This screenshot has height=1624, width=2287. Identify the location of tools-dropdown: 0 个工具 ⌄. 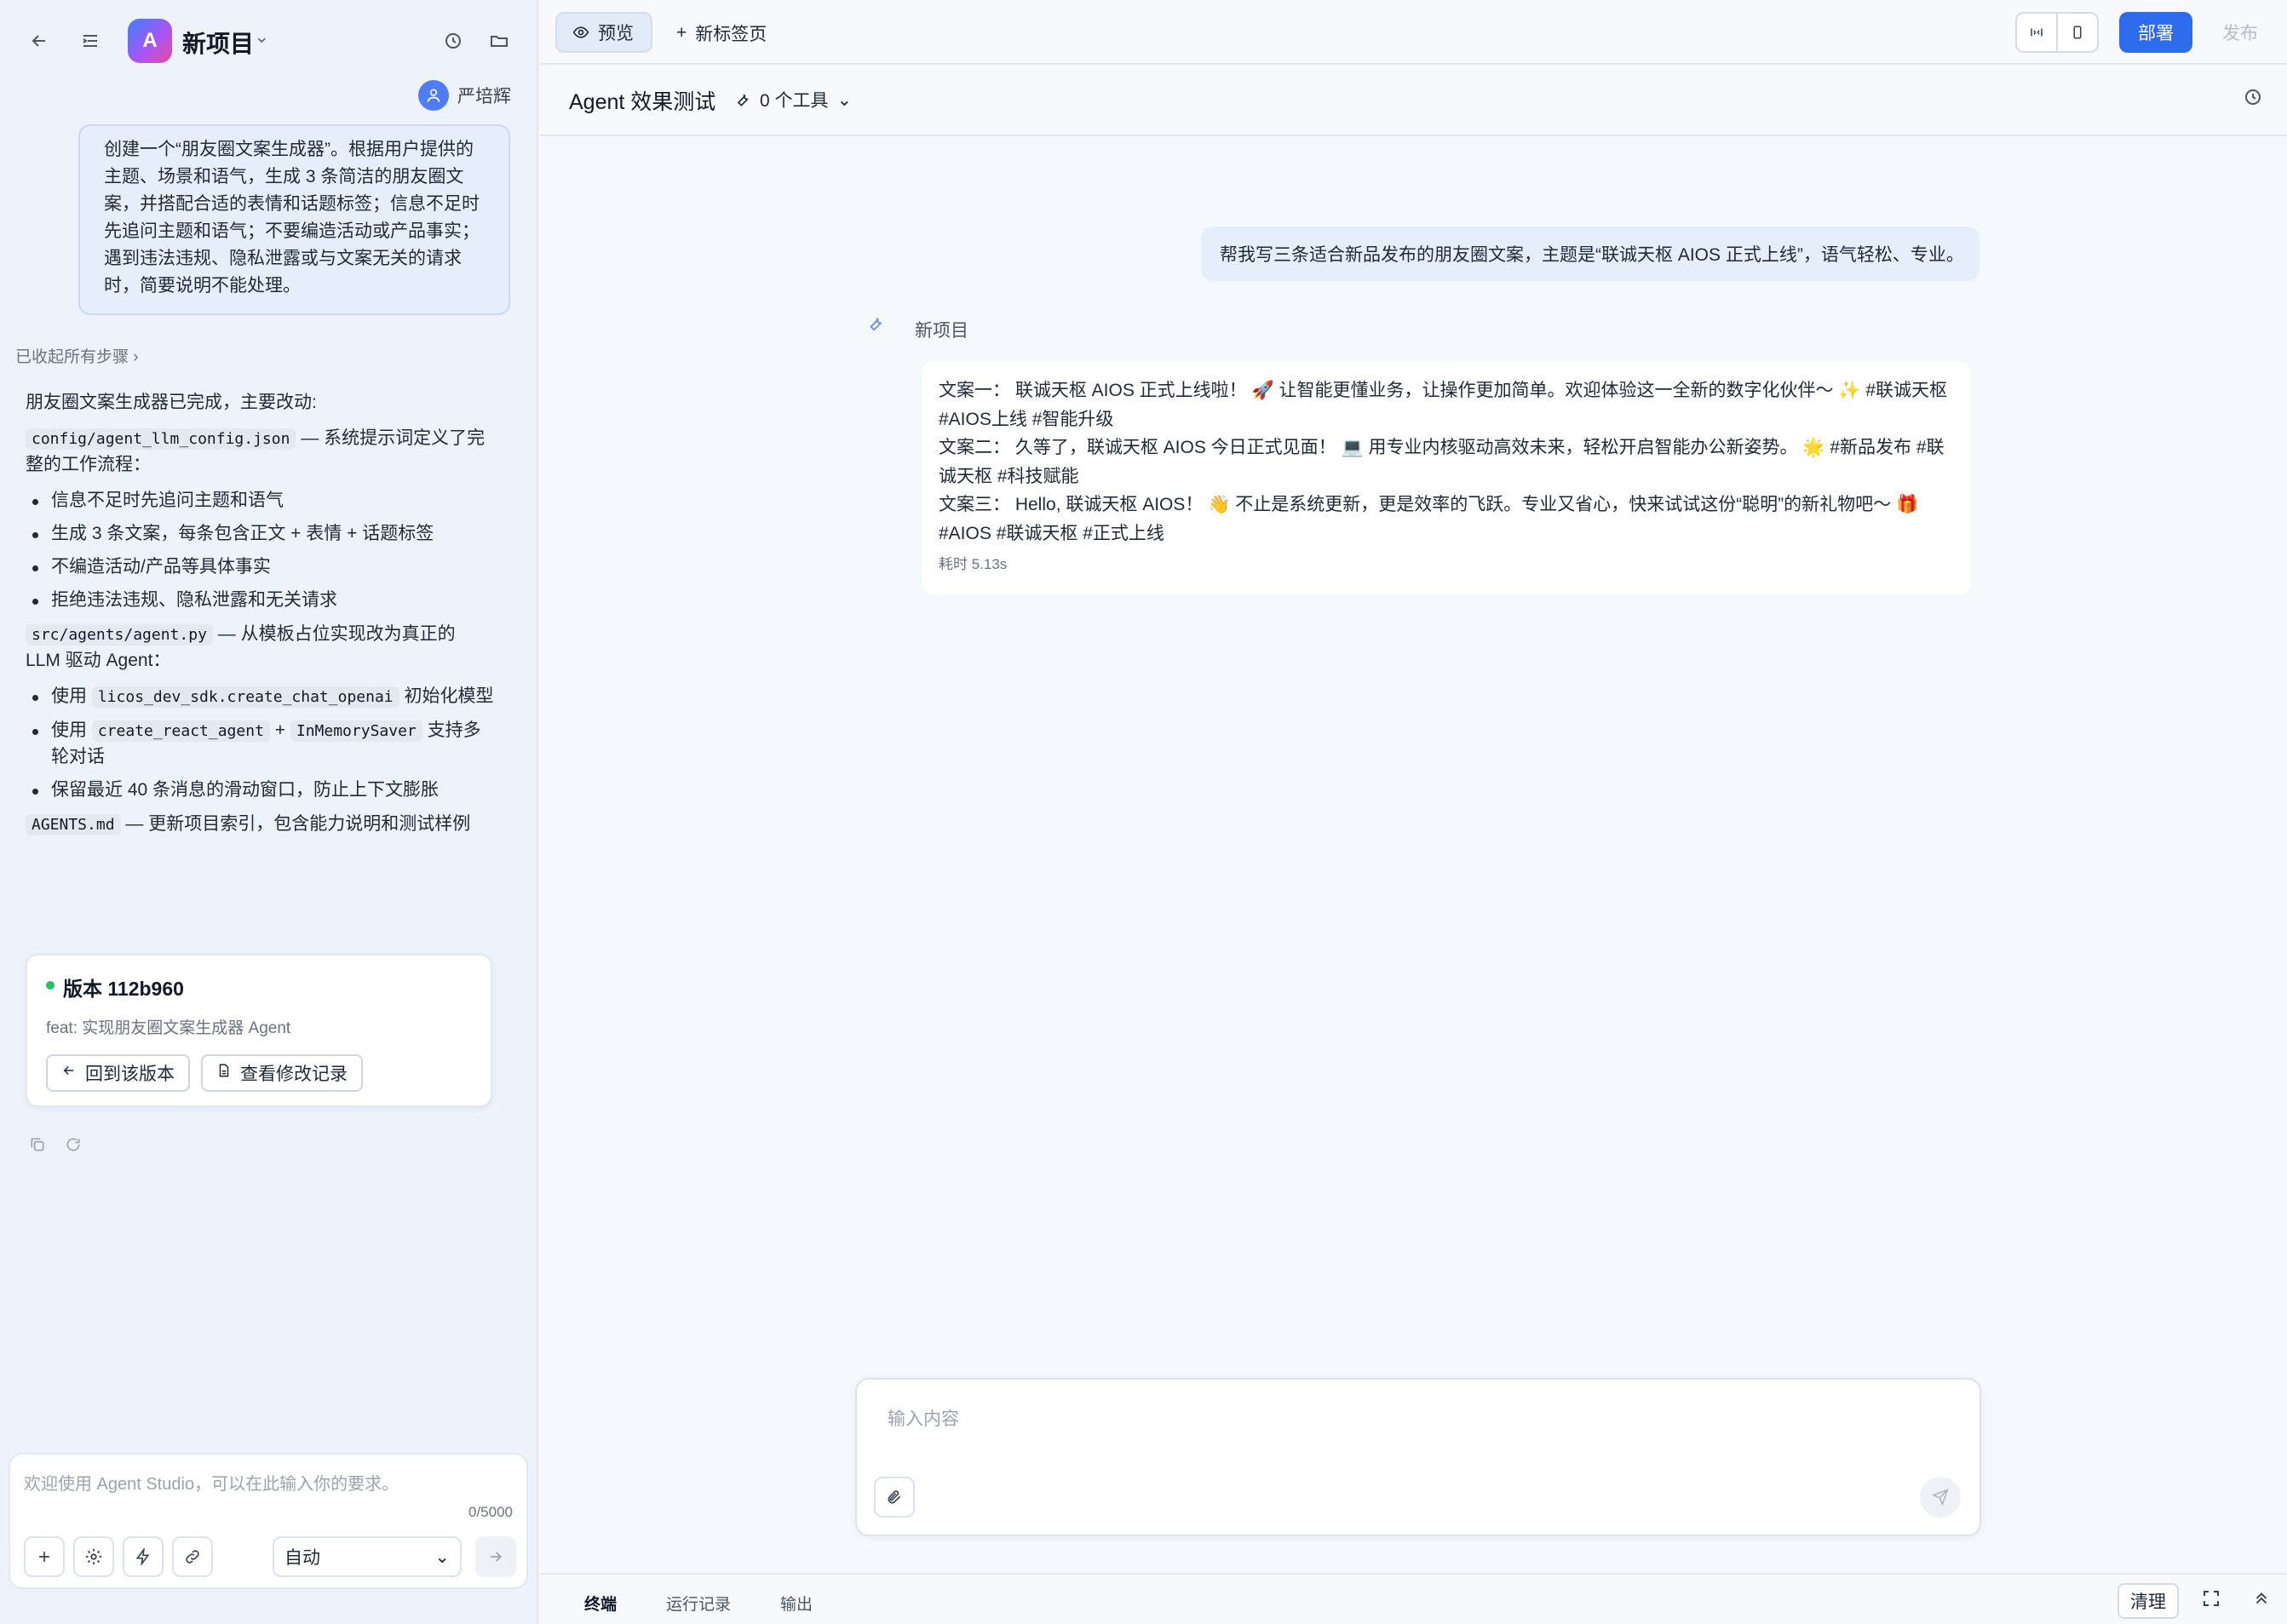
(793, 99).